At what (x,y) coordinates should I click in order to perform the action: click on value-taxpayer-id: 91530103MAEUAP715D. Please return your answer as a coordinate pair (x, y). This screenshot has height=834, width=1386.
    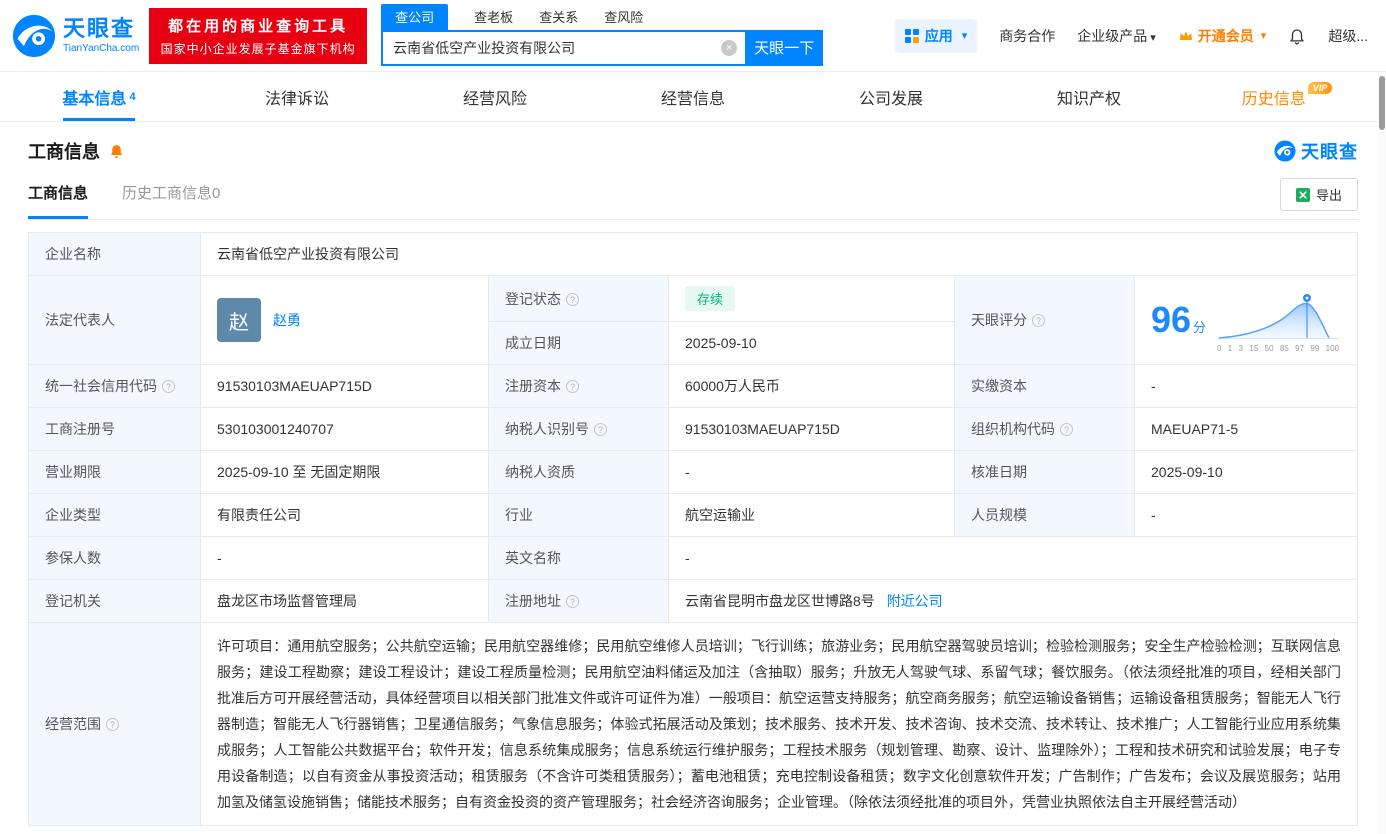
    Looking at the image, I should click on (811, 429).